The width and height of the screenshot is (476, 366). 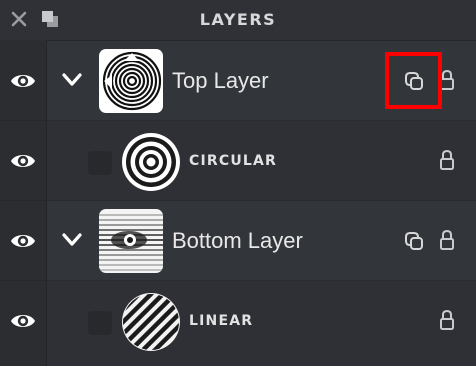 I want to click on layer-name: Bottom Layer, so click(x=237, y=241).